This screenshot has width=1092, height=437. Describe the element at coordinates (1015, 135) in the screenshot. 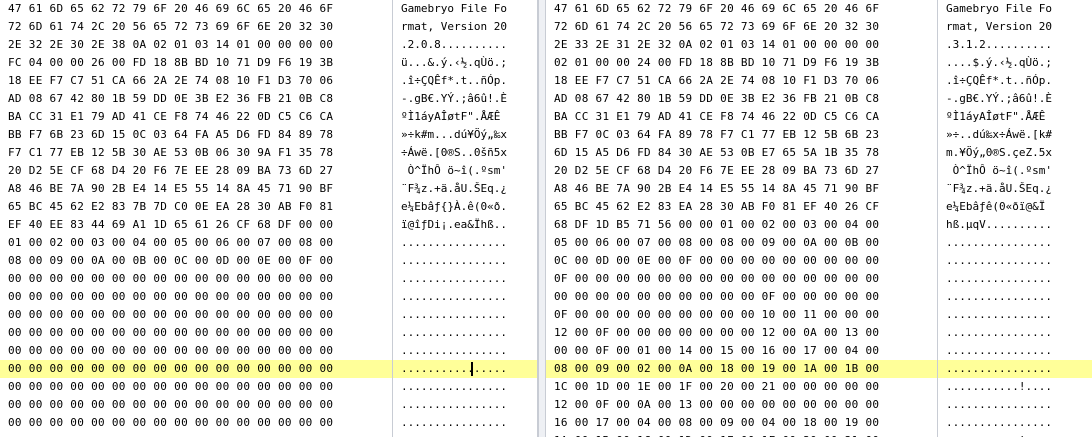

I see `ascii-row: »÷..dú‰x÷Áwë.[k#` at that location.